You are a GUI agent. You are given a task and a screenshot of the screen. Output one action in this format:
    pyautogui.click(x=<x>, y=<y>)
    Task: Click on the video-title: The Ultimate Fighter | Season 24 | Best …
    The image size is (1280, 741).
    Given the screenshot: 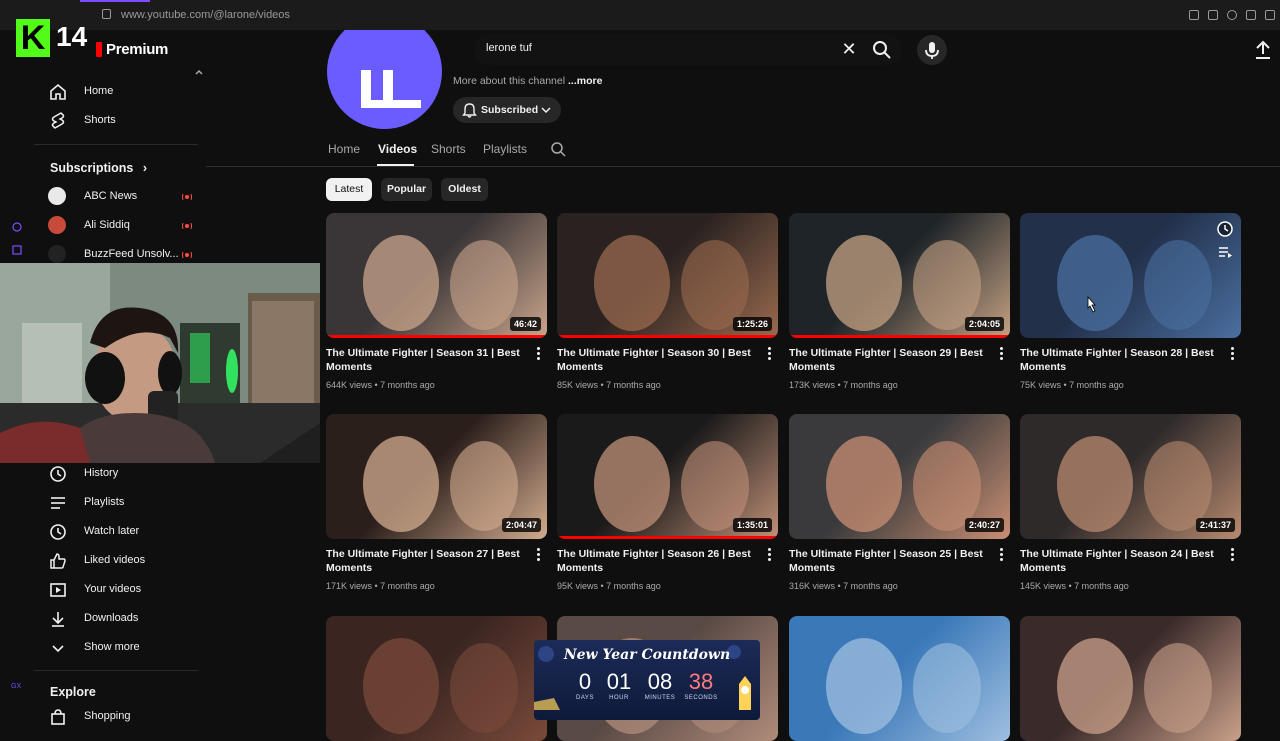 What is the action you would take?
    pyautogui.click(x=1120, y=561)
    